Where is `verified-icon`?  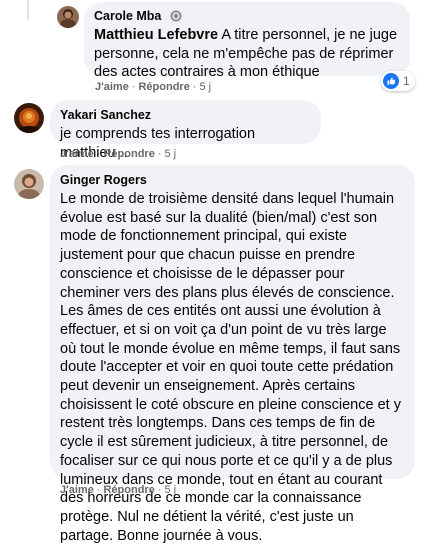 verified-icon is located at coordinates (176, 16).